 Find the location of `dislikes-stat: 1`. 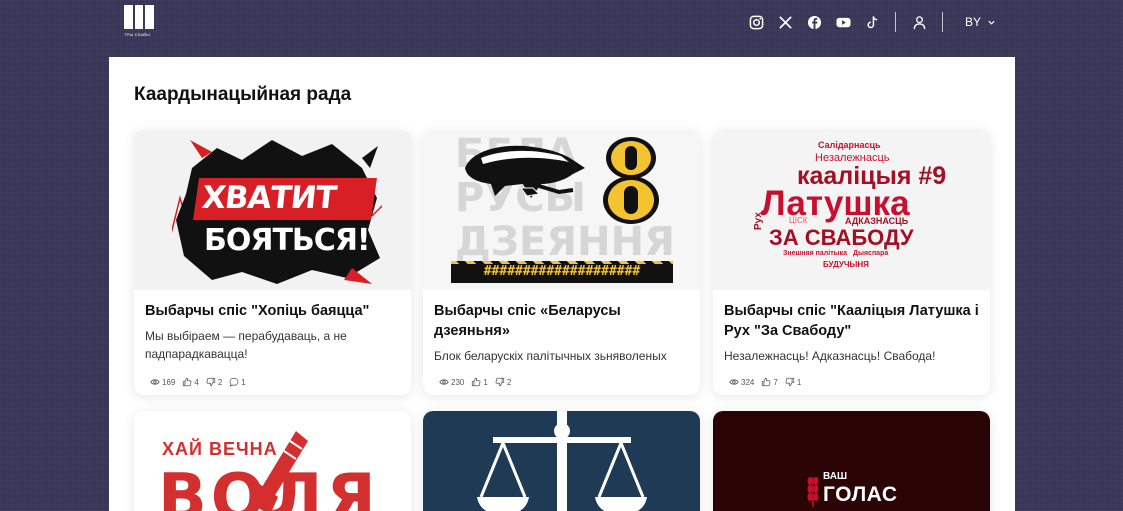

dislikes-stat: 1 is located at coordinates (793, 382).